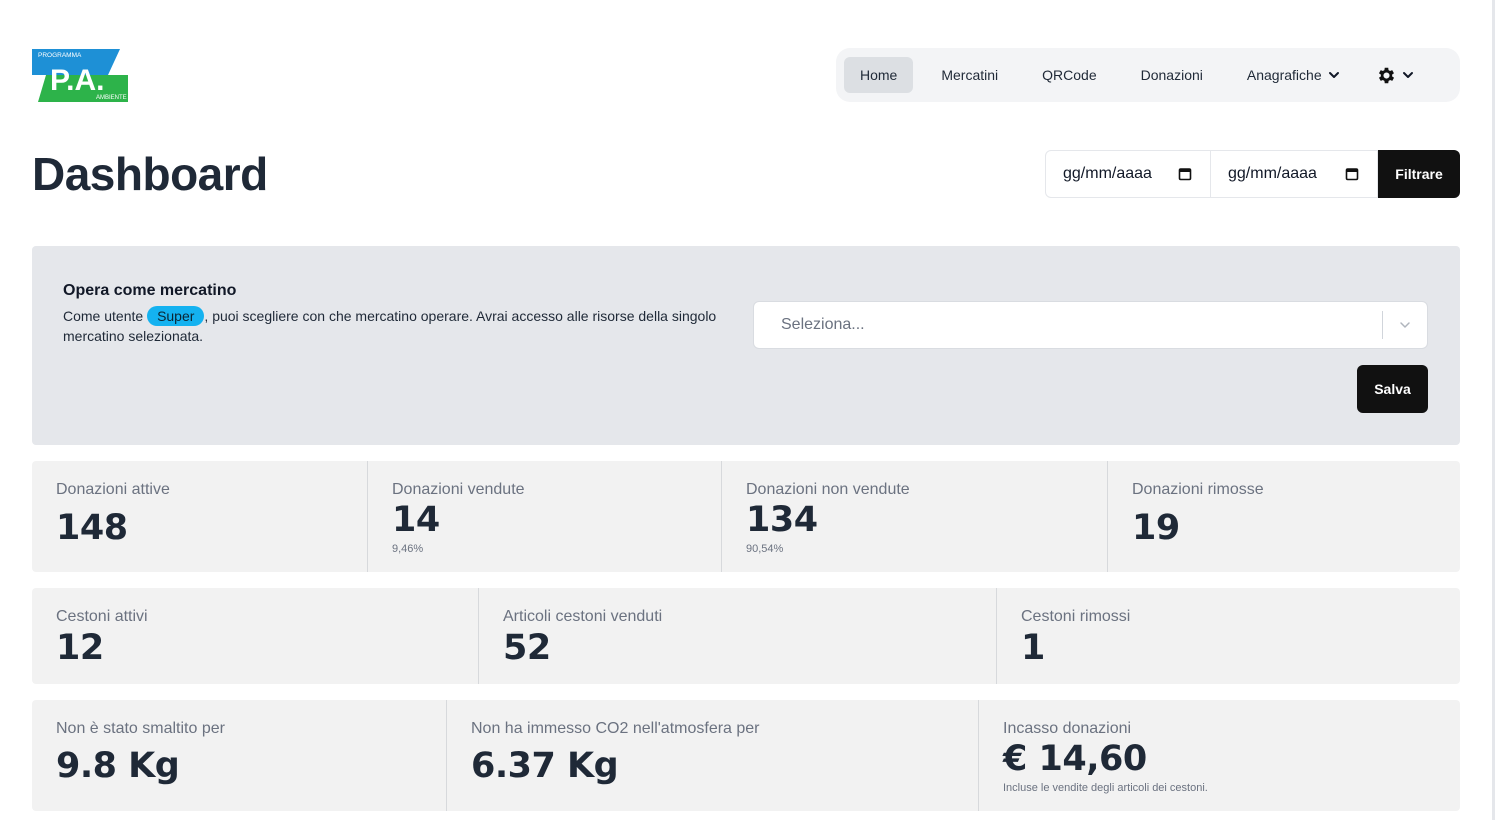 Image resolution: width=1495 pixels, height=820 pixels. What do you see at coordinates (1107, 173) in the screenshot?
I see `date-from-placeholder: gg/mm/aaaa` at bounding box center [1107, 173].